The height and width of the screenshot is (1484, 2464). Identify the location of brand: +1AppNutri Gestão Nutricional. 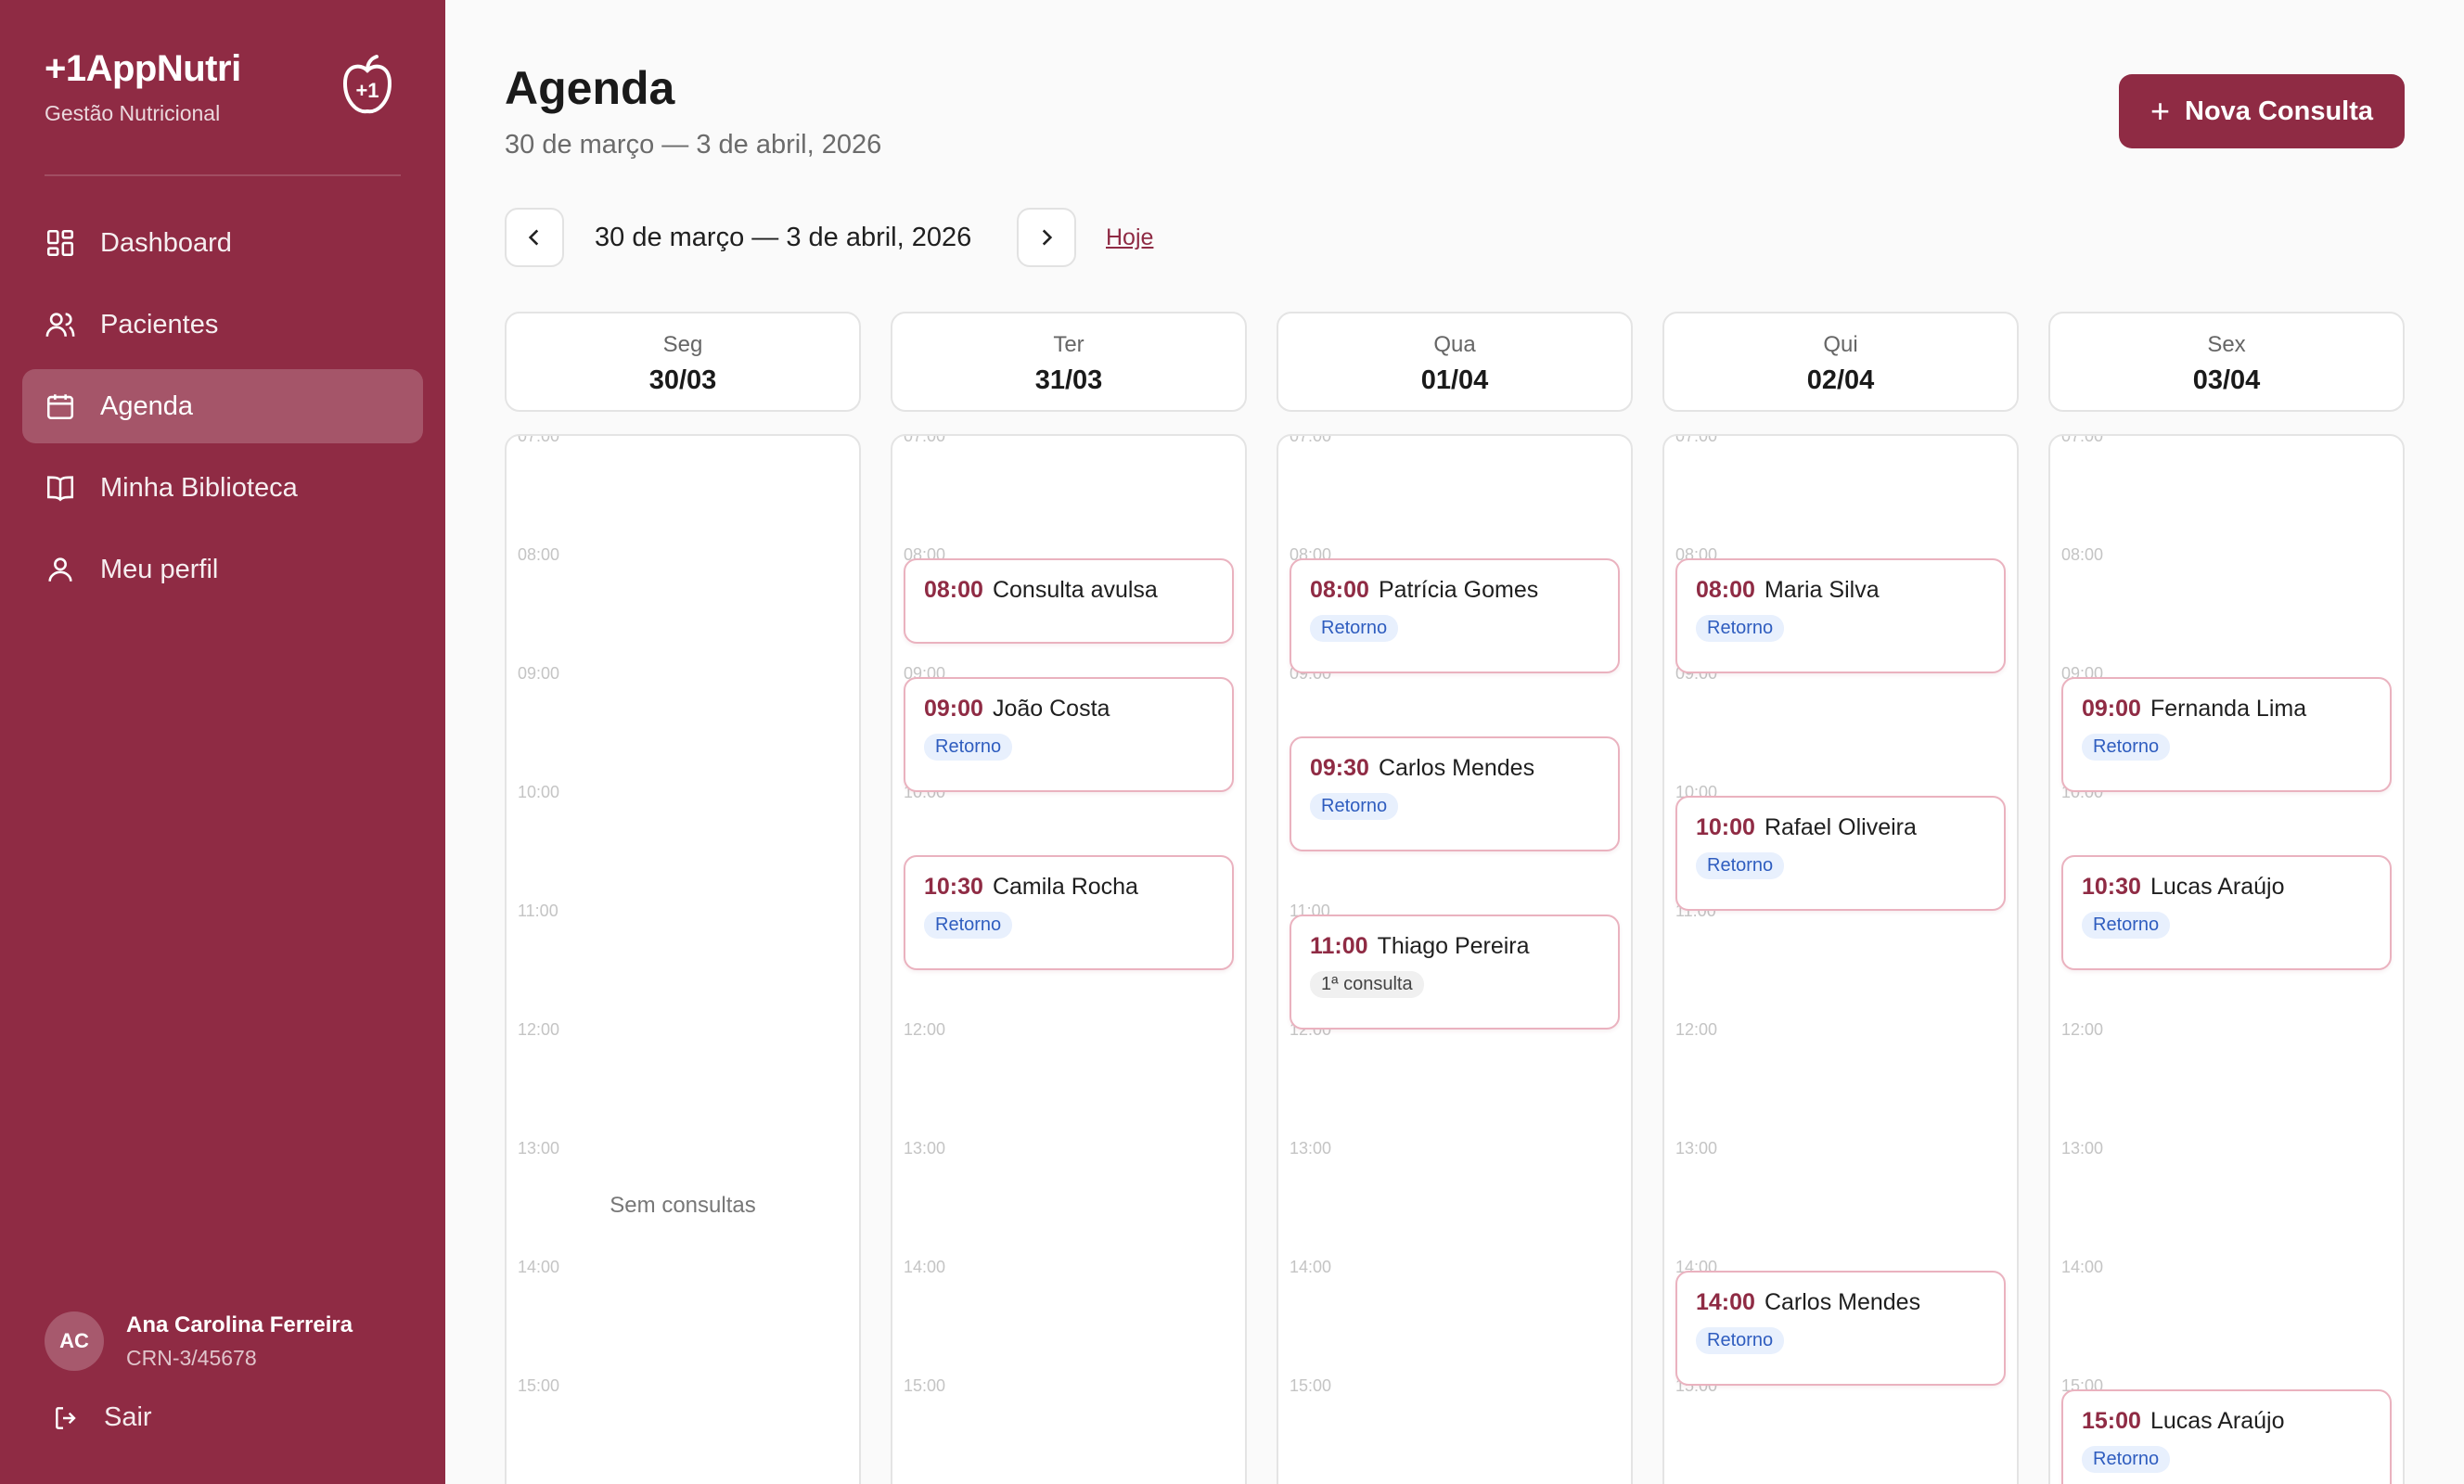
(143, 87).